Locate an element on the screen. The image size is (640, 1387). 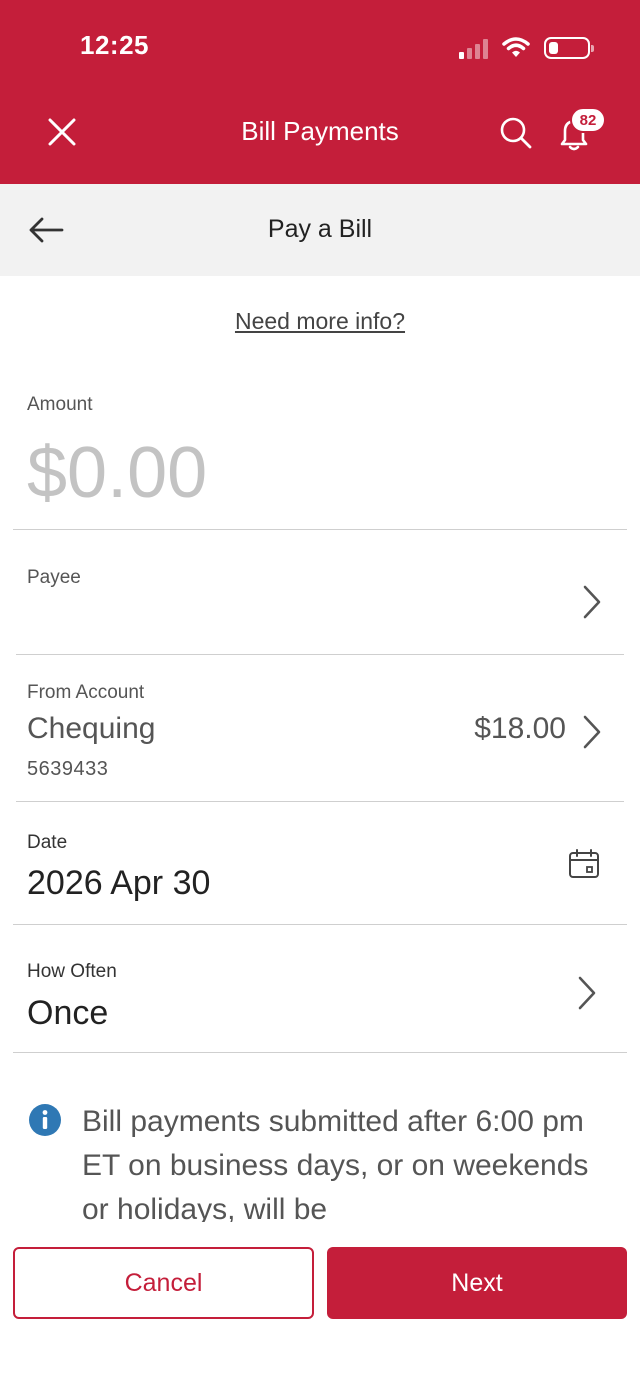
from-account-label: From Account is located at coordinates (86, 692).